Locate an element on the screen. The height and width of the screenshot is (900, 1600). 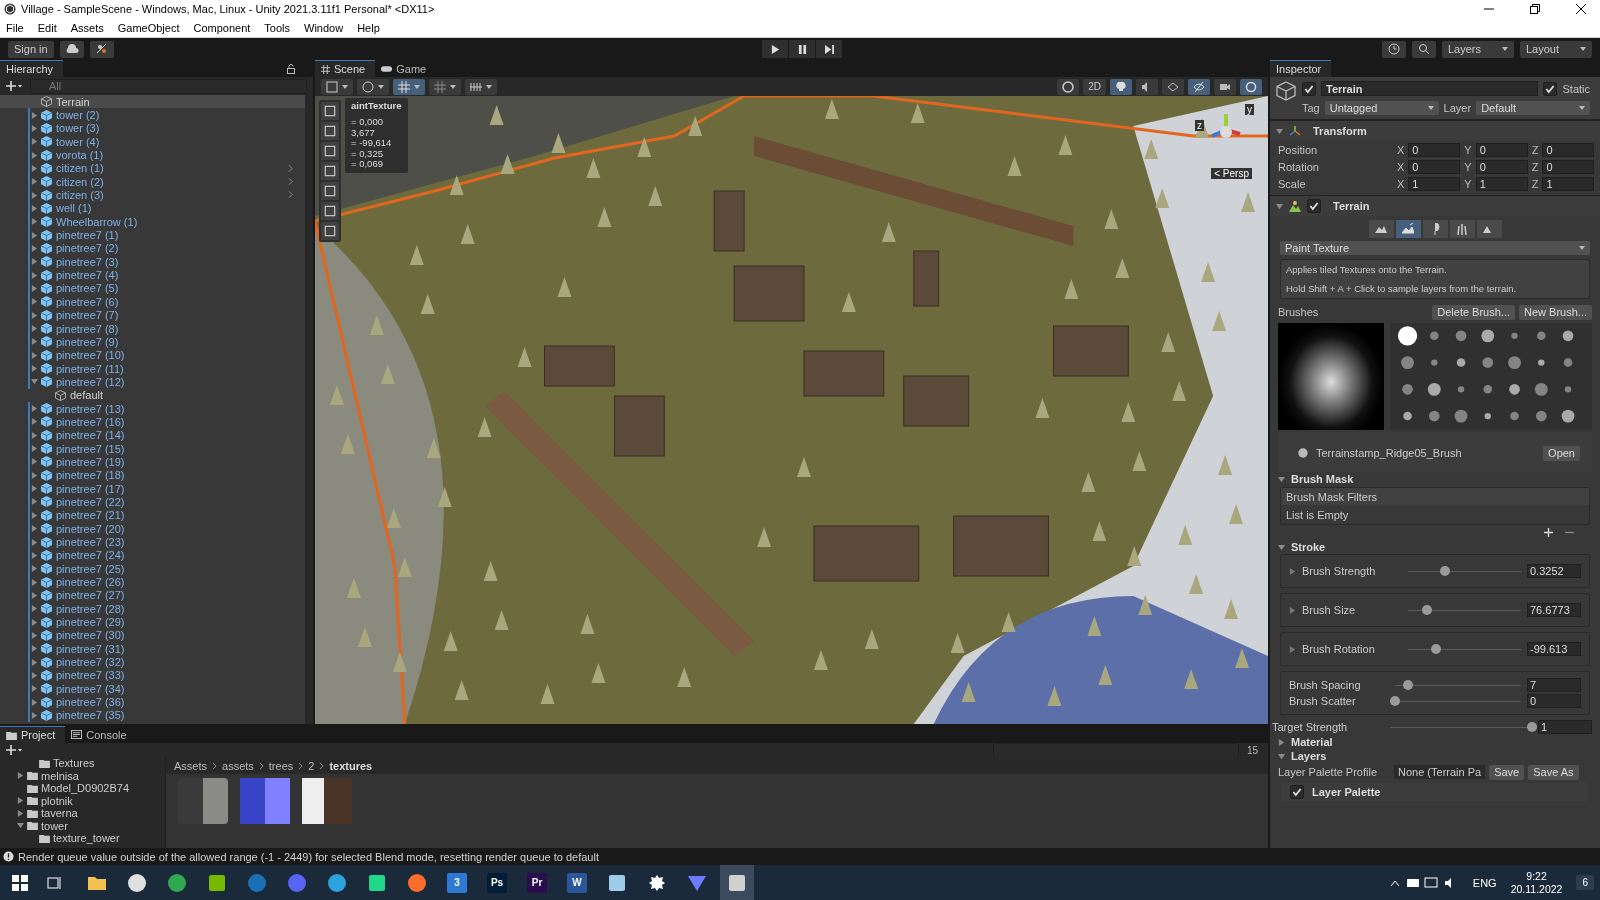
hierarchy-row: well (1) is located at coordinates (152, 208).